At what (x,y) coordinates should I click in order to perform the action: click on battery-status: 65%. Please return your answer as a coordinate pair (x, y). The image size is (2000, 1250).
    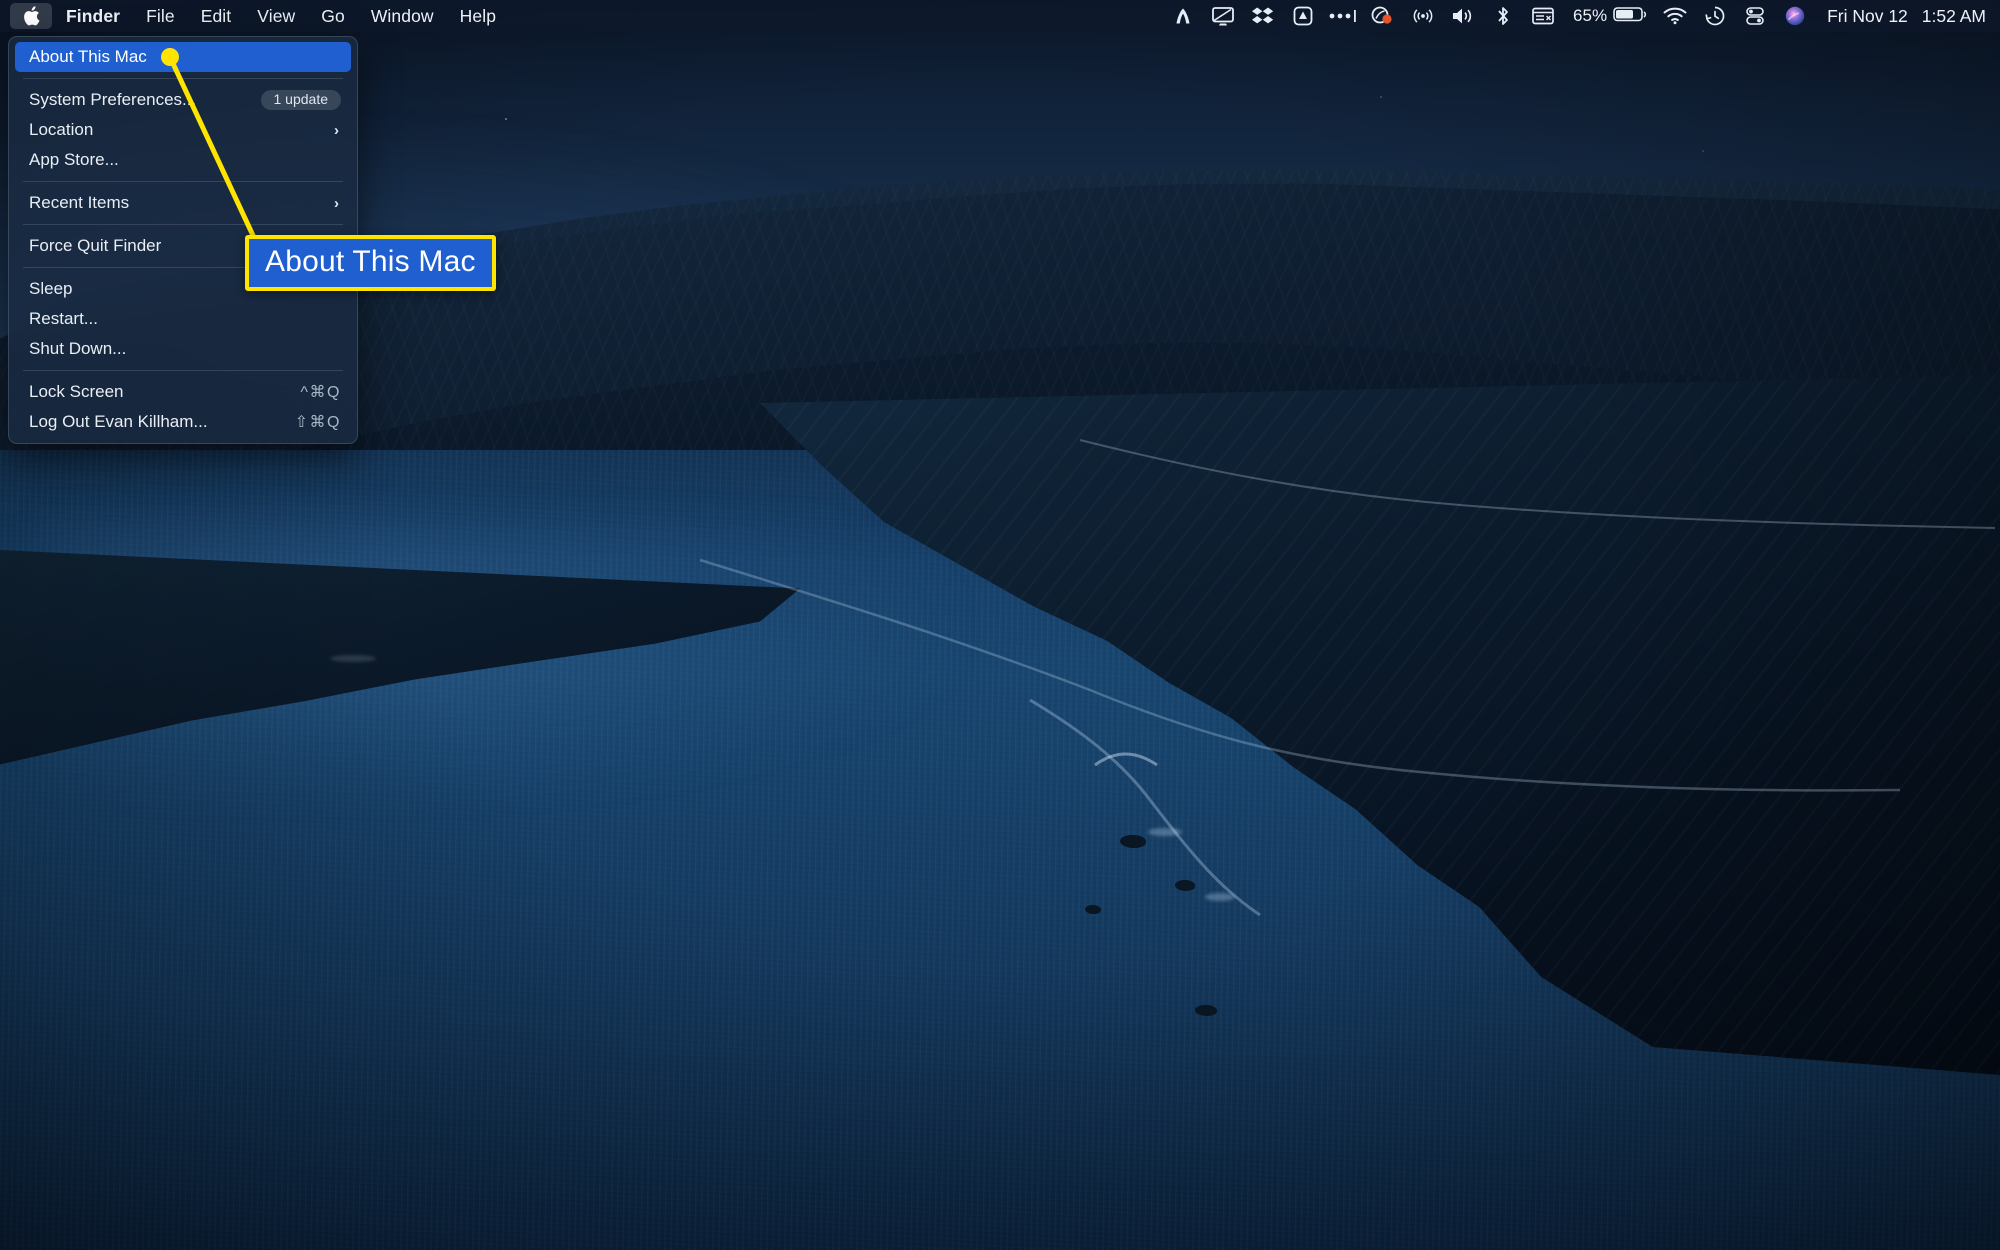
    Looking at the image, I should click on (1609, 16).